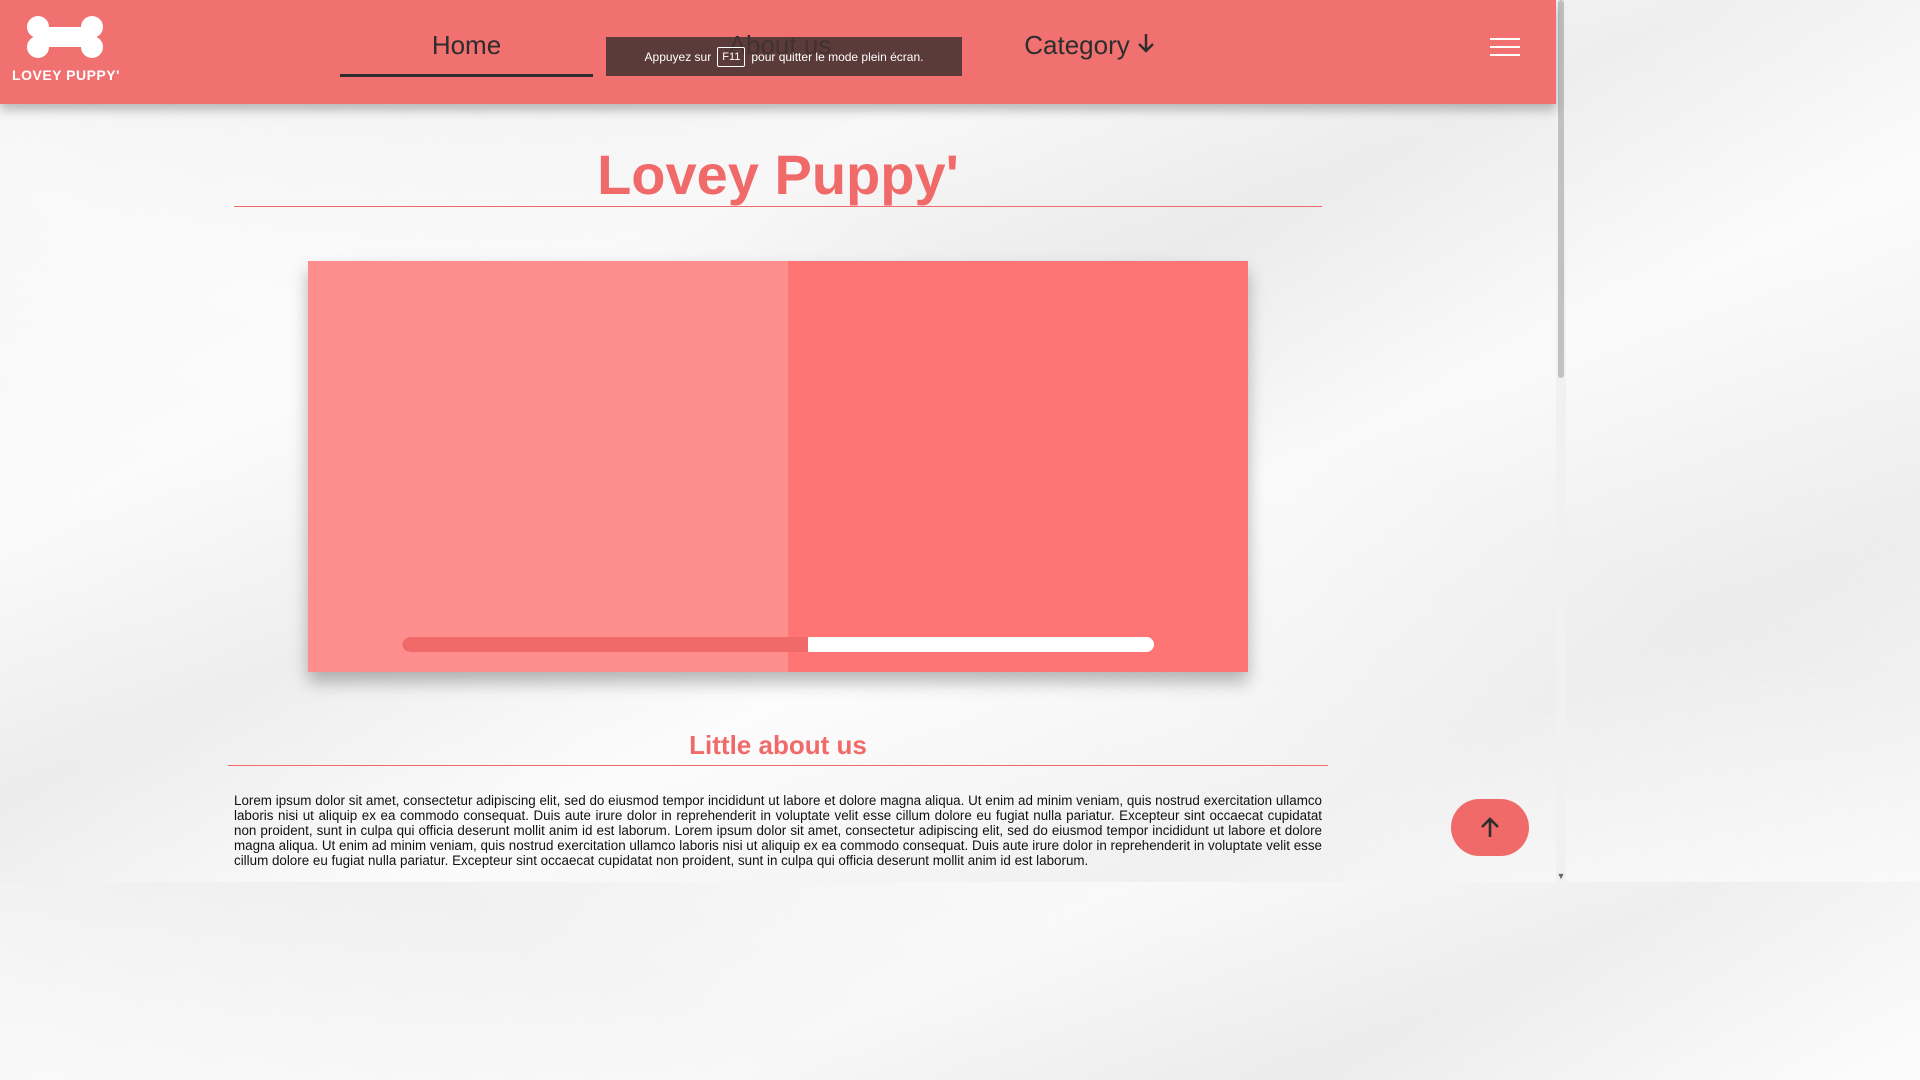 Image resolution: width=1920 pixels, height=1080 pixels. Describe the element at coordinates (66, 75) in the screenshot. I see `brand-name: LOVEY PUPPY'` at that location.